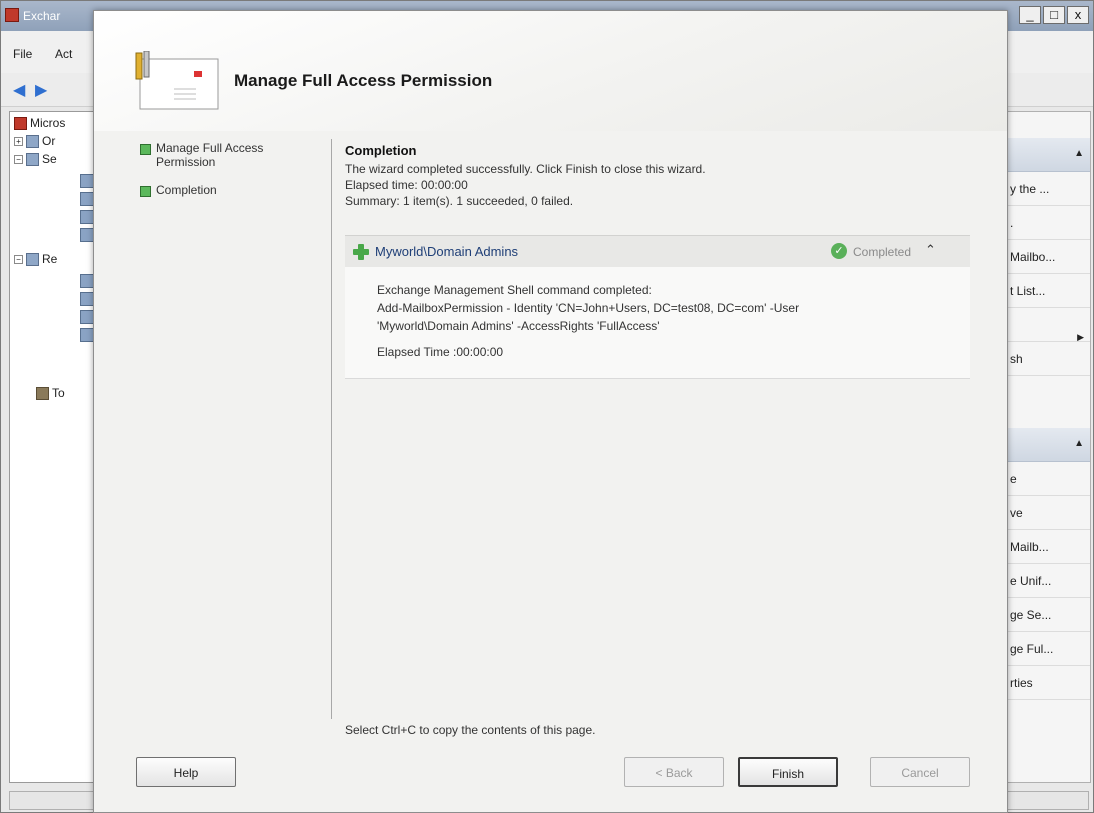 The height and width of the screenshot is (813, 1094). Describe the element at coordinates (363, 80) in the screenshot. I see `wizard-title: Manage Full Access Permission` at that location.